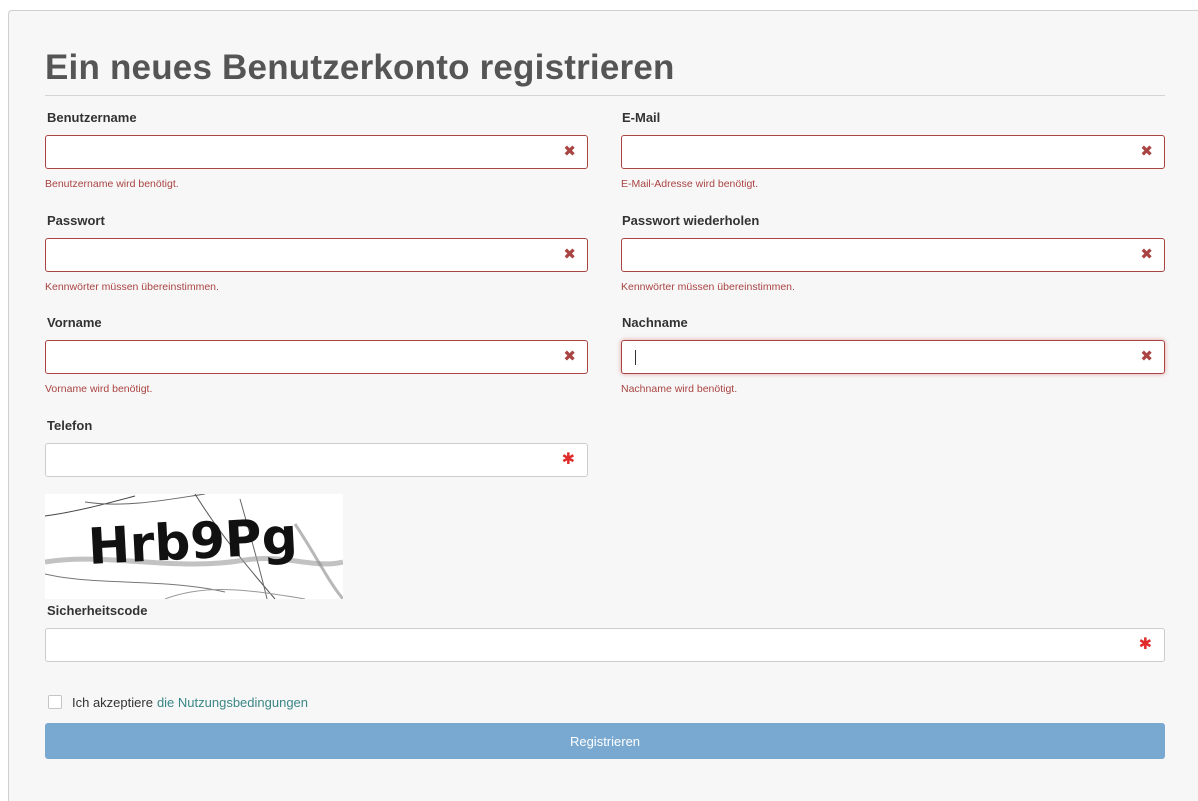 The height and width of the screenshot is (801, 1198). Describe the element at coordinates (132, 287) in the screenshot. I see `password-error: Kennwörter müssen übereinstimmen.` at that location.